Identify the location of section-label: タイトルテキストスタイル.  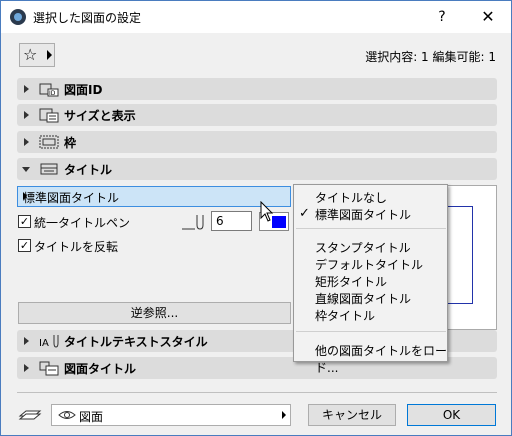
(136, 342).